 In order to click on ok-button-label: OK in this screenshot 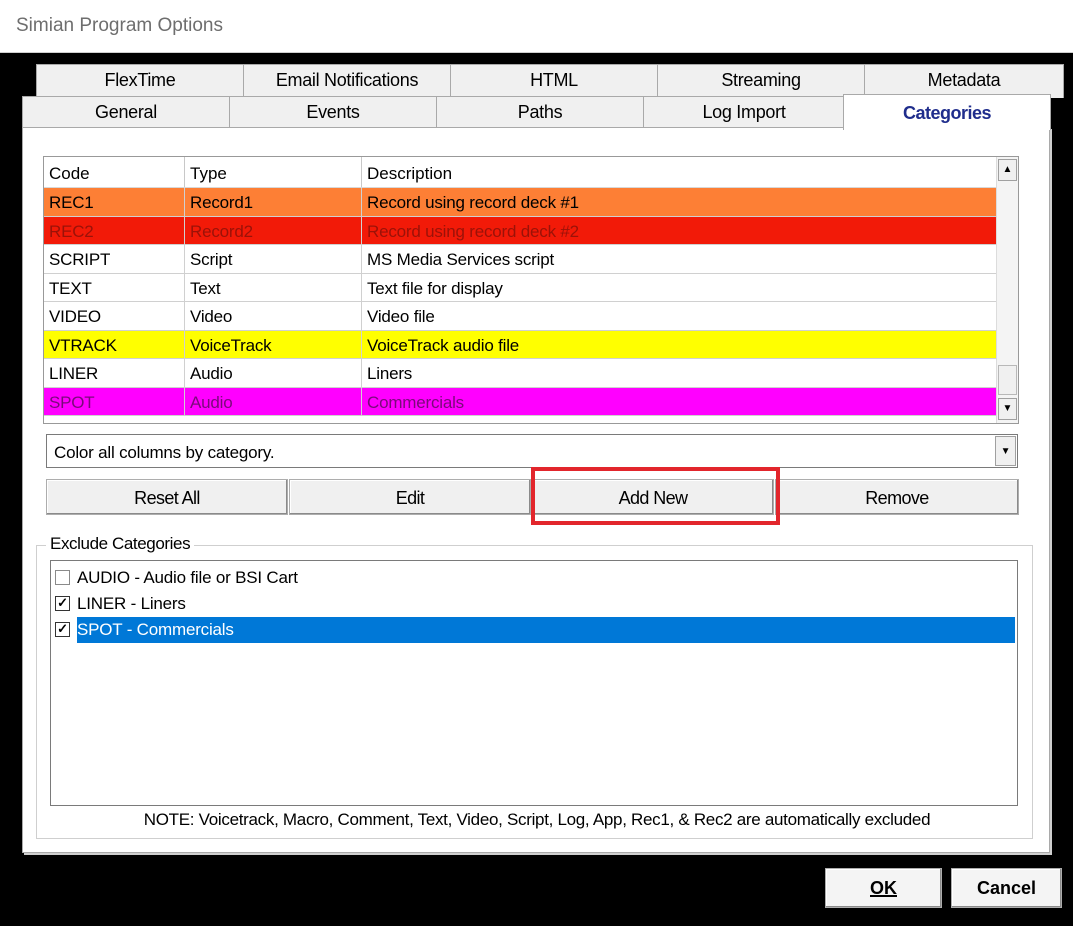, I will do `click(883, 888)`.